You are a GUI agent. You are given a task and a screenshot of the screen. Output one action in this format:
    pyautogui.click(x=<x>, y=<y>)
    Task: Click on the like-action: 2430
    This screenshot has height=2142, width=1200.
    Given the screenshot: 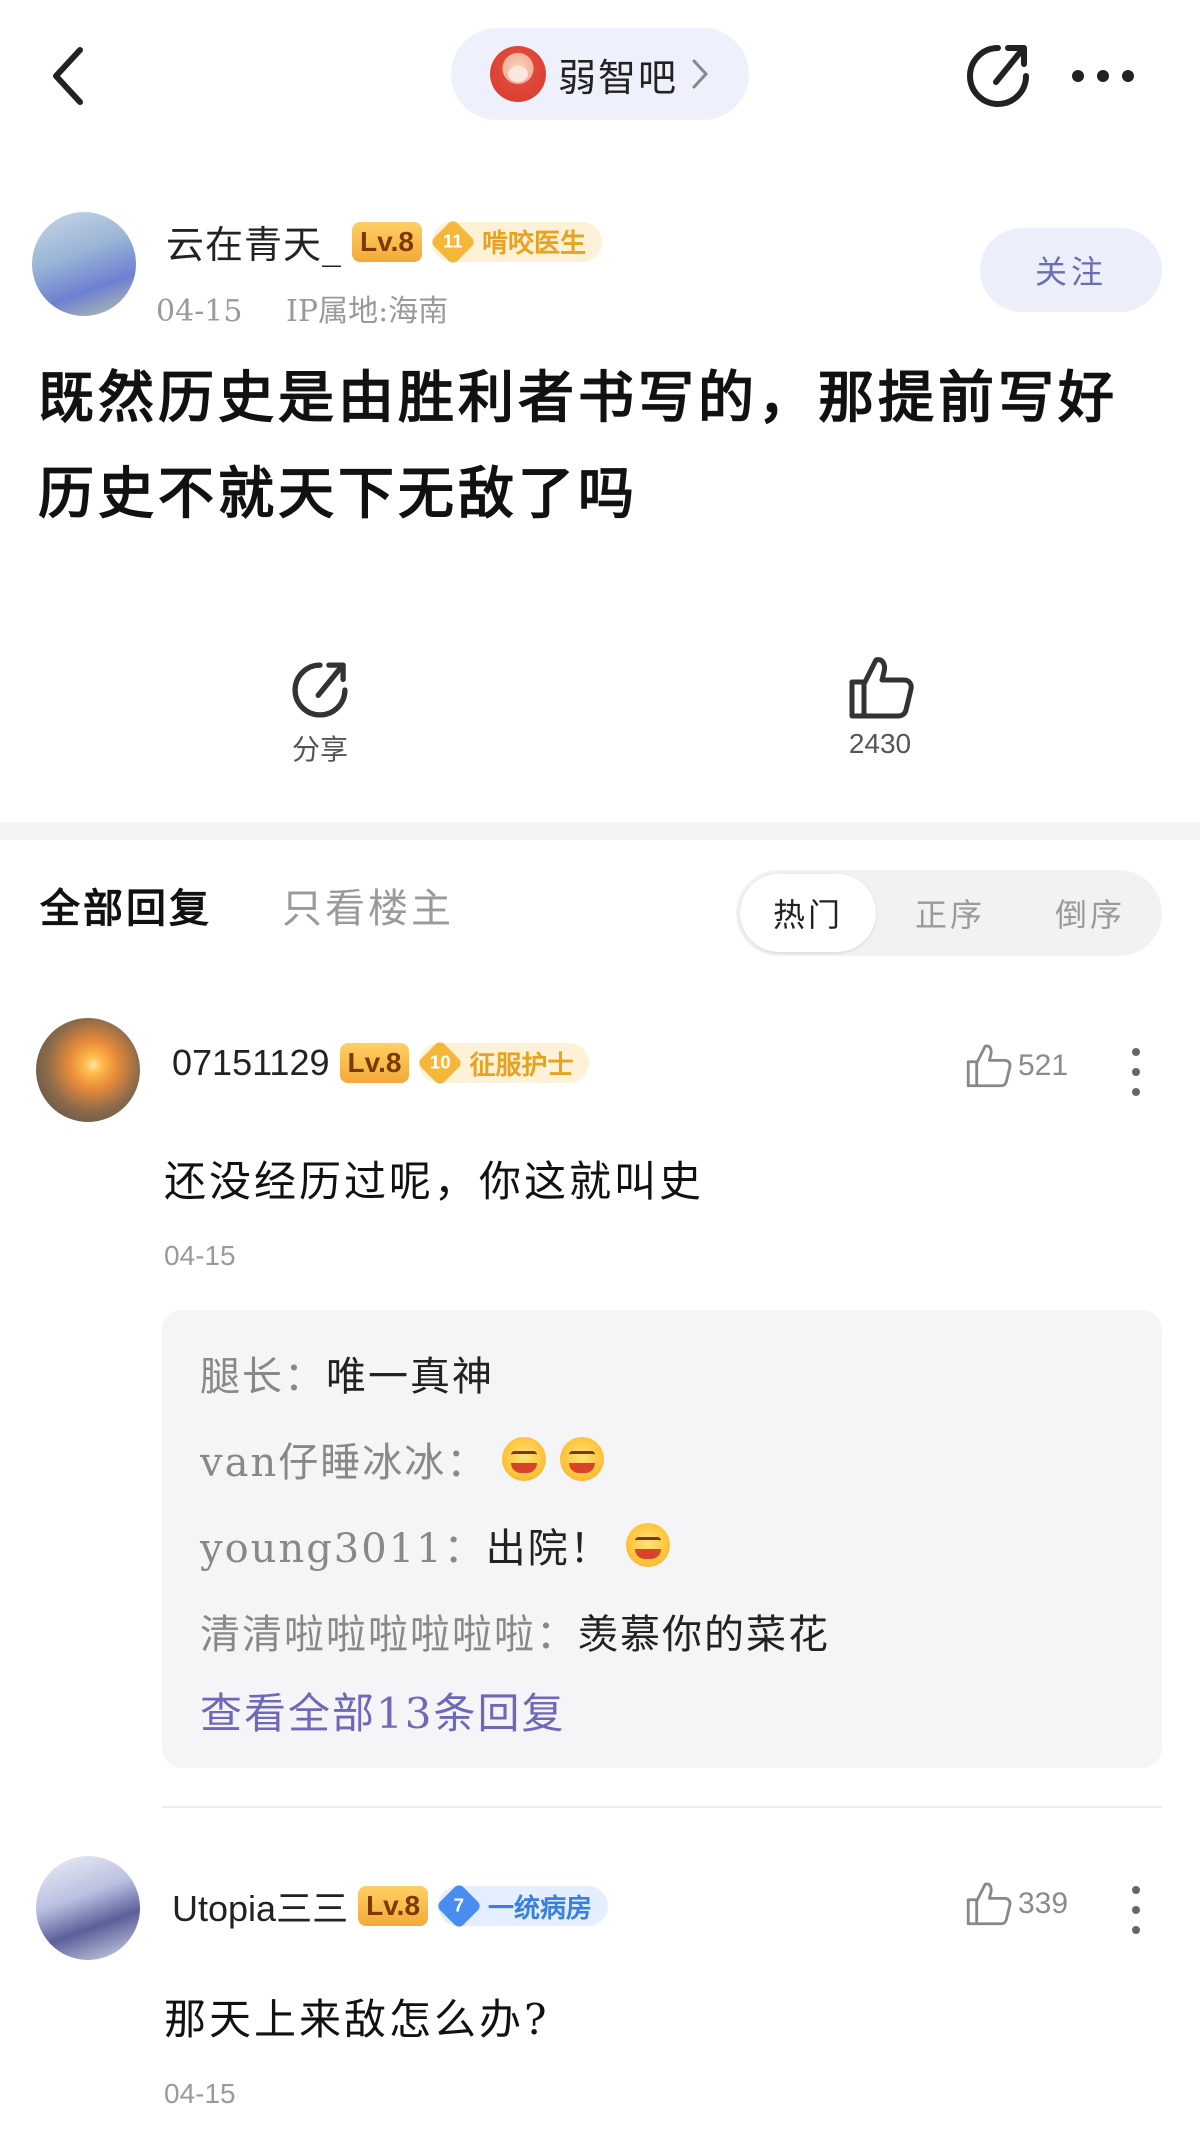 What is the action you would take?
    pyautogui.click(x=880, y=707)
    